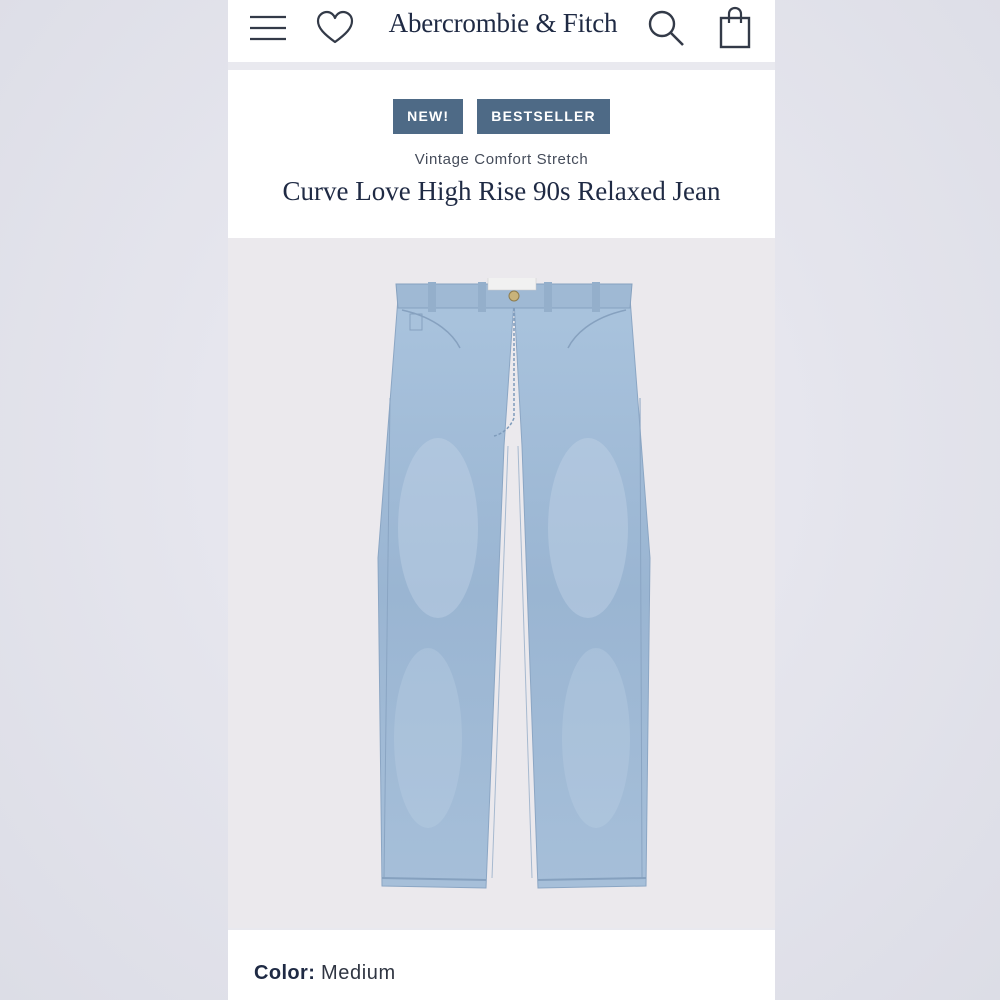  Describe the element at coordinates (503, 23) in the screenshot. I see `brand-logo: Abercrombie & Fitch` at that location.